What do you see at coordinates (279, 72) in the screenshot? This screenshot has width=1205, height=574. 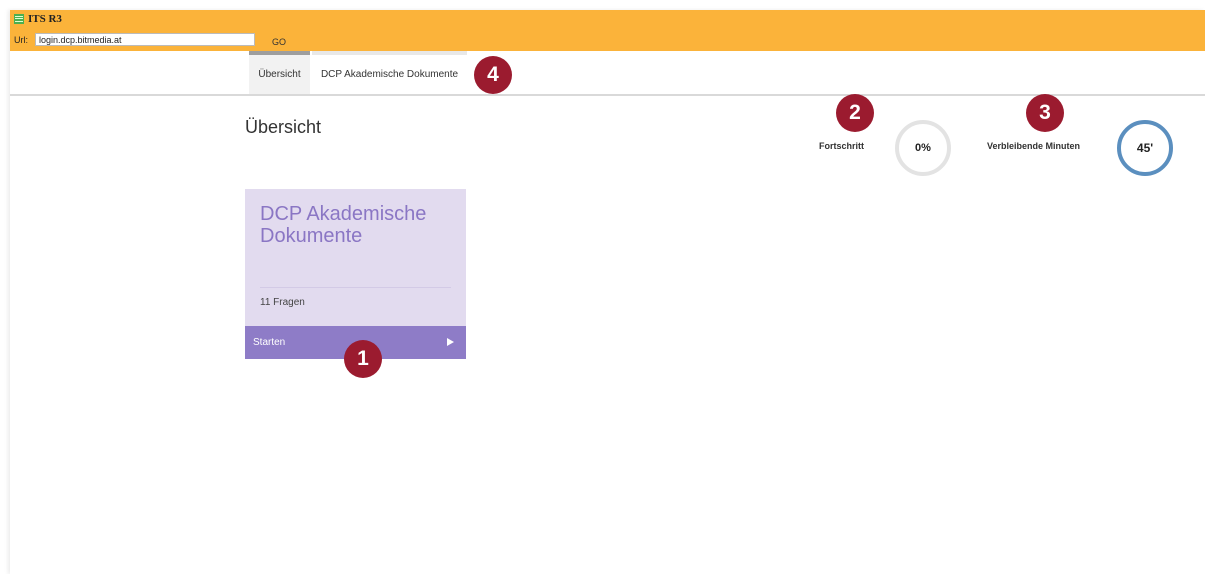 I see `tab-overview: Übersicht` at bounding box center [279, 72].